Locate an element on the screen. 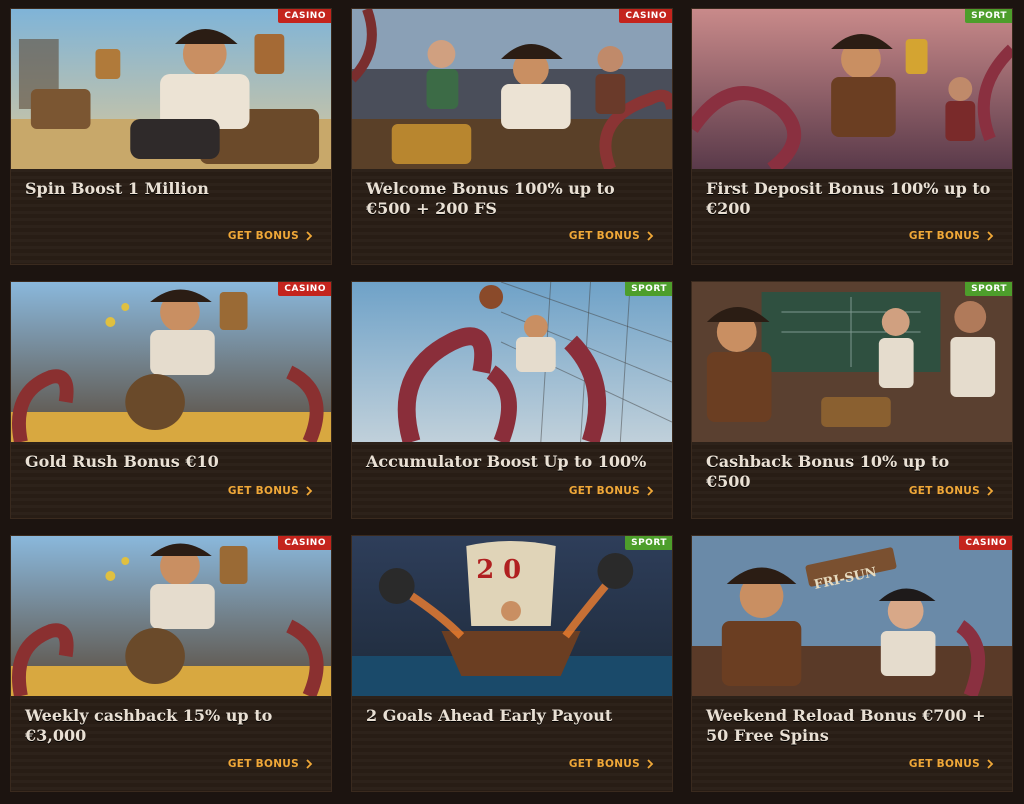 This screenshot has width=1024, height=804. promo-title: First Deposit Bonus 100% up to €200 is located at coordinates (848, 198).